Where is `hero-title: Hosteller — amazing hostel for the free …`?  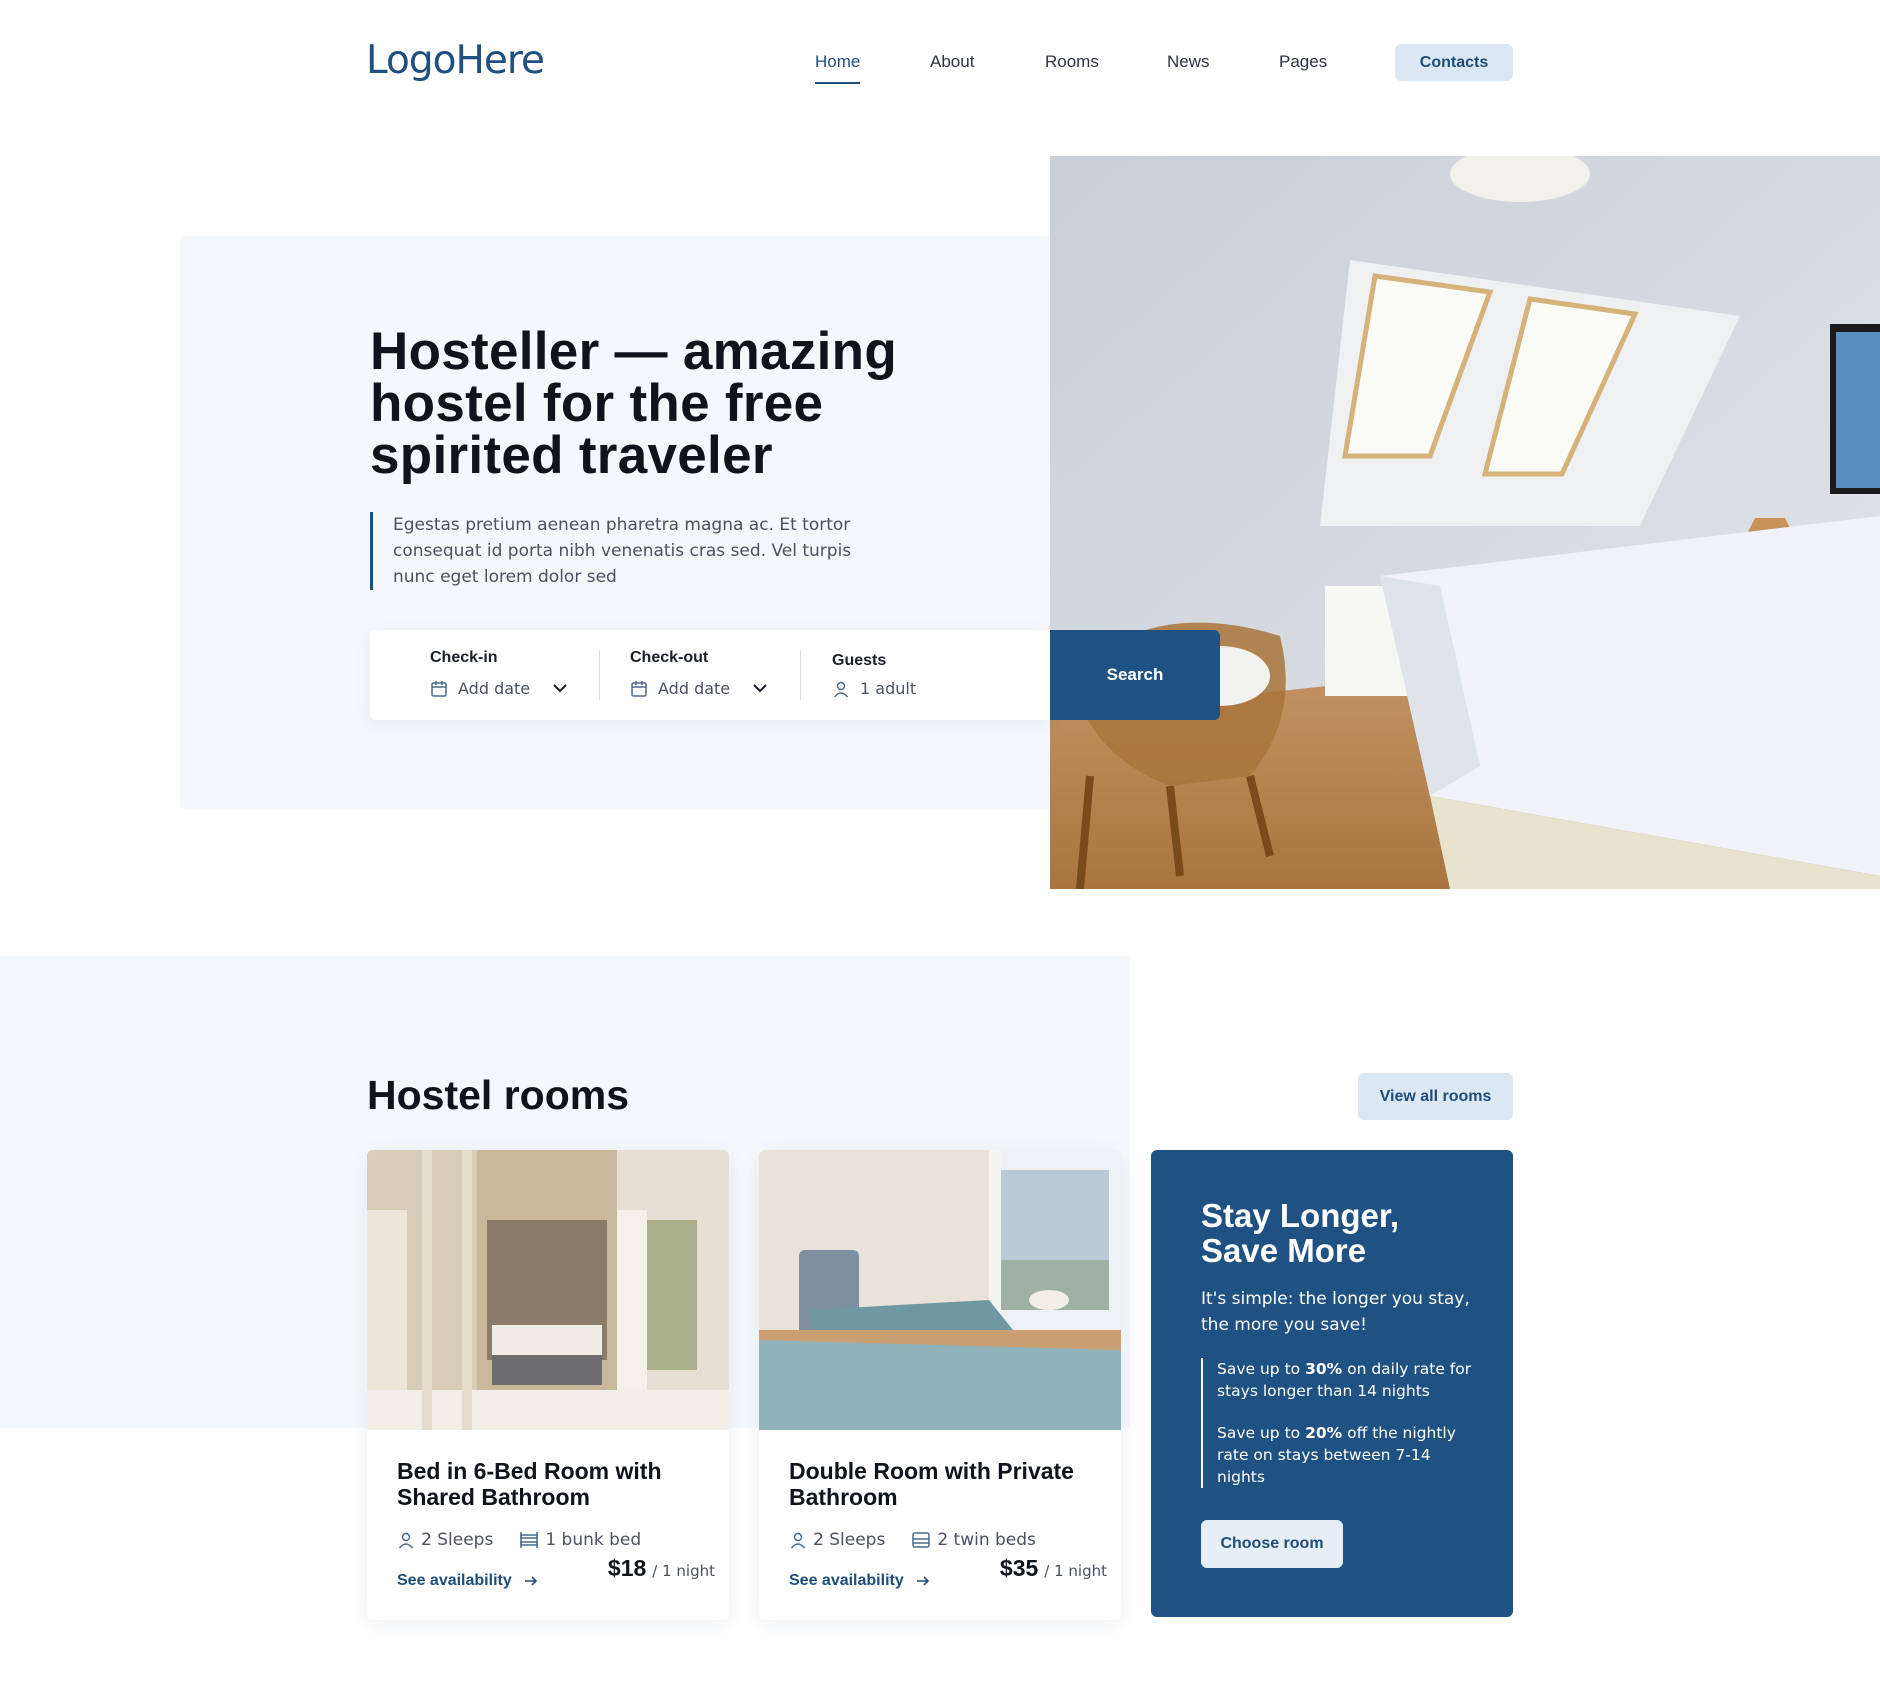
hero-title: Hosteller — amazing hostel for the free … is located at coordinates (634, 403).